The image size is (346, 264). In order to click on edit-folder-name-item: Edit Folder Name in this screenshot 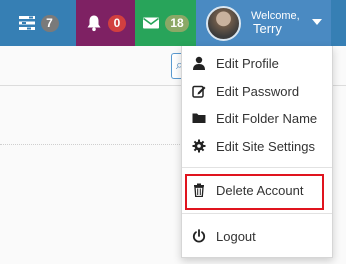, I will do `click(257, 118)`.